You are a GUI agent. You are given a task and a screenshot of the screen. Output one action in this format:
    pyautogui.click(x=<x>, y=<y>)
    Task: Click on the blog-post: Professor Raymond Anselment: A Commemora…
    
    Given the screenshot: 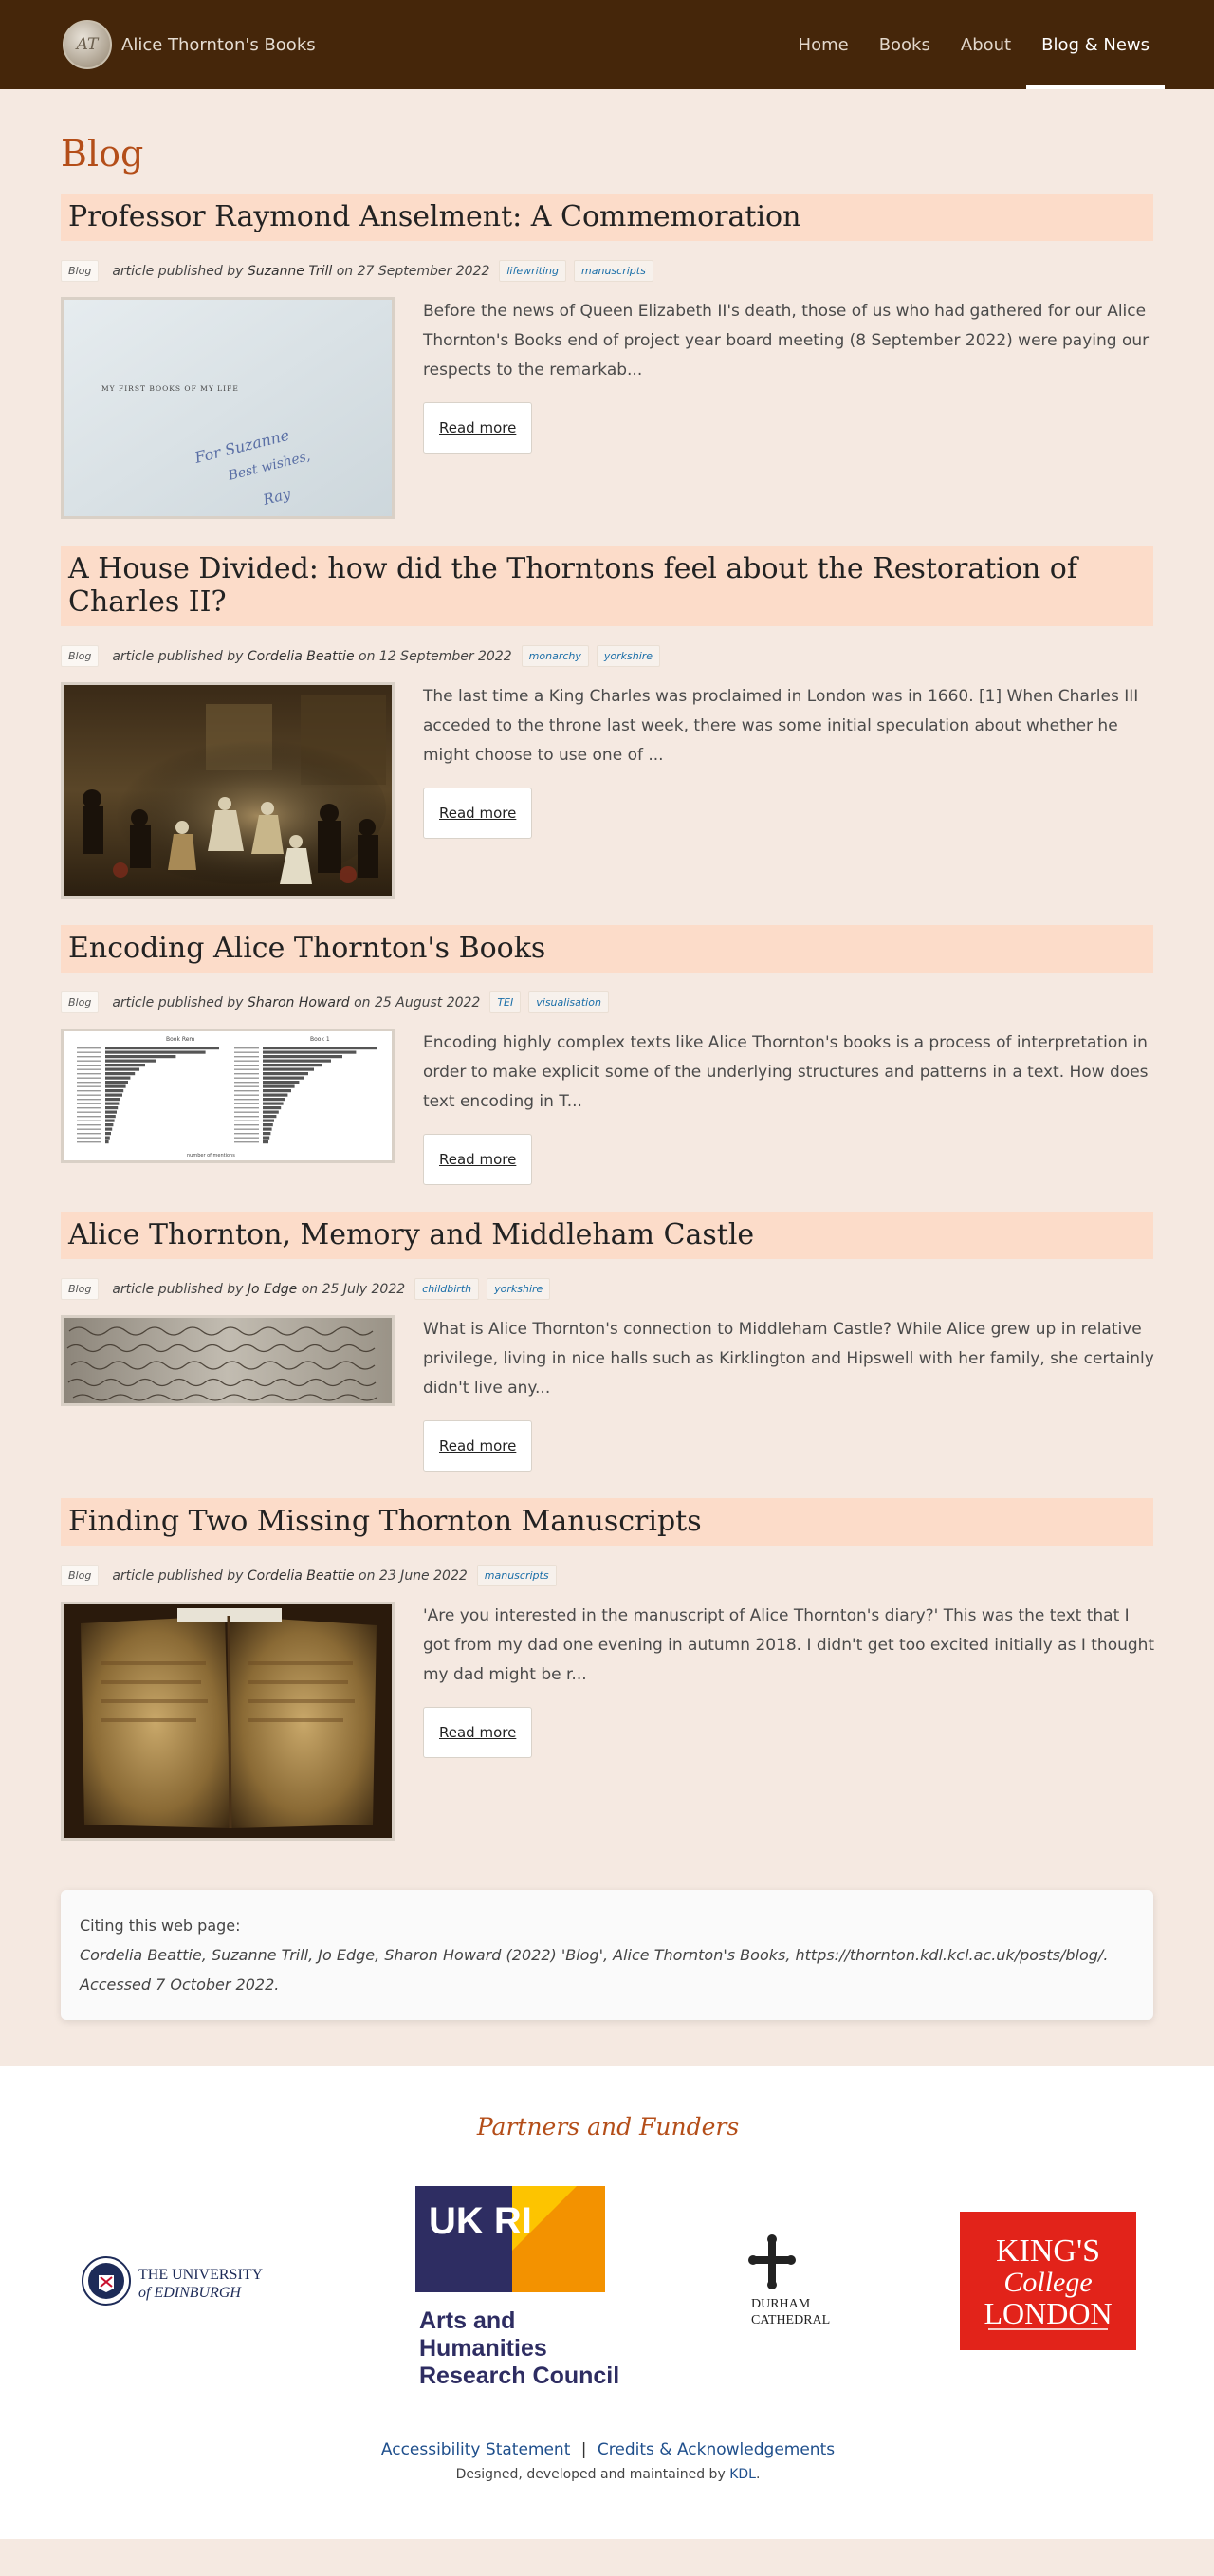 What is the action you would take?
    pyautogui.click(x=608, y=356)
    